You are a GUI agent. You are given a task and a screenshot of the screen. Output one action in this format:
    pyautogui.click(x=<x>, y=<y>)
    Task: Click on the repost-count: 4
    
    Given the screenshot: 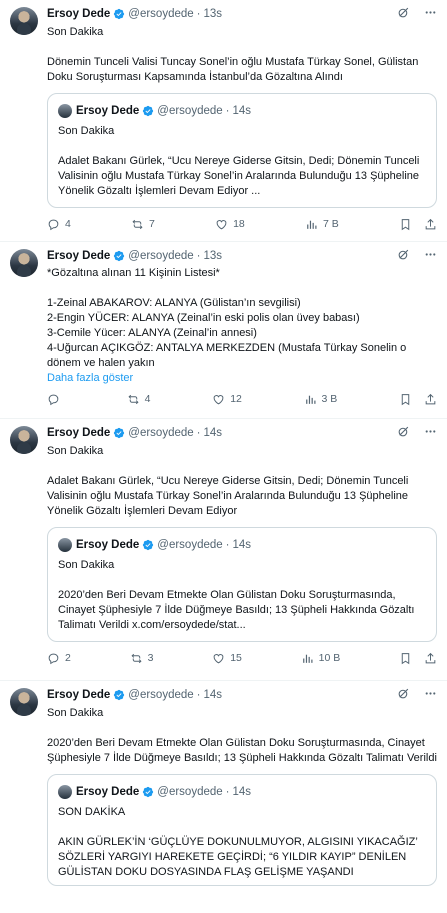 What is the action you would take?
    pyautogui.click(x=147, y=399)
    